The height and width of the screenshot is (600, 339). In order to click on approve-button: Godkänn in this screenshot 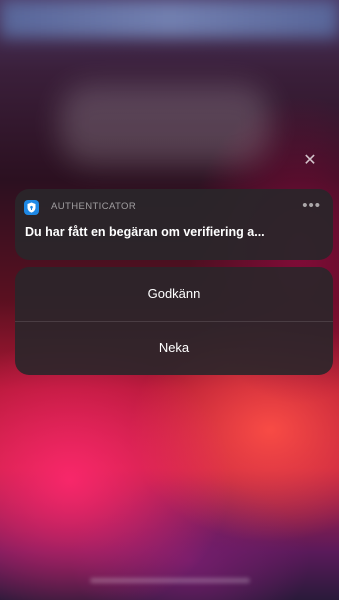, I will do `click(174, 294)`.